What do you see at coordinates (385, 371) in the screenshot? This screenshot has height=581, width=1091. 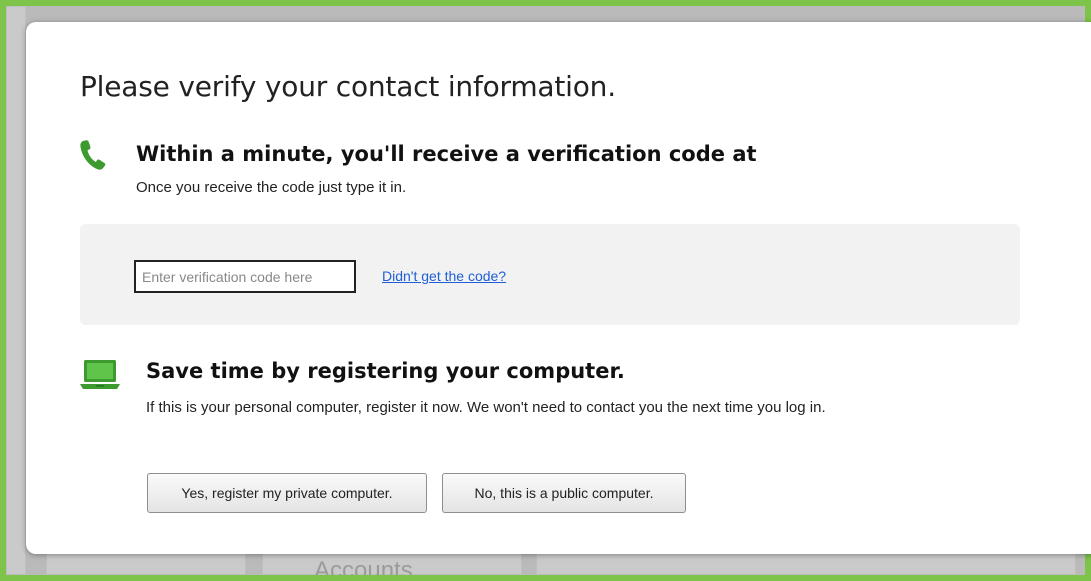 I see `register-heading: Save time by registering your computer.` at bounding box center [385, 371].